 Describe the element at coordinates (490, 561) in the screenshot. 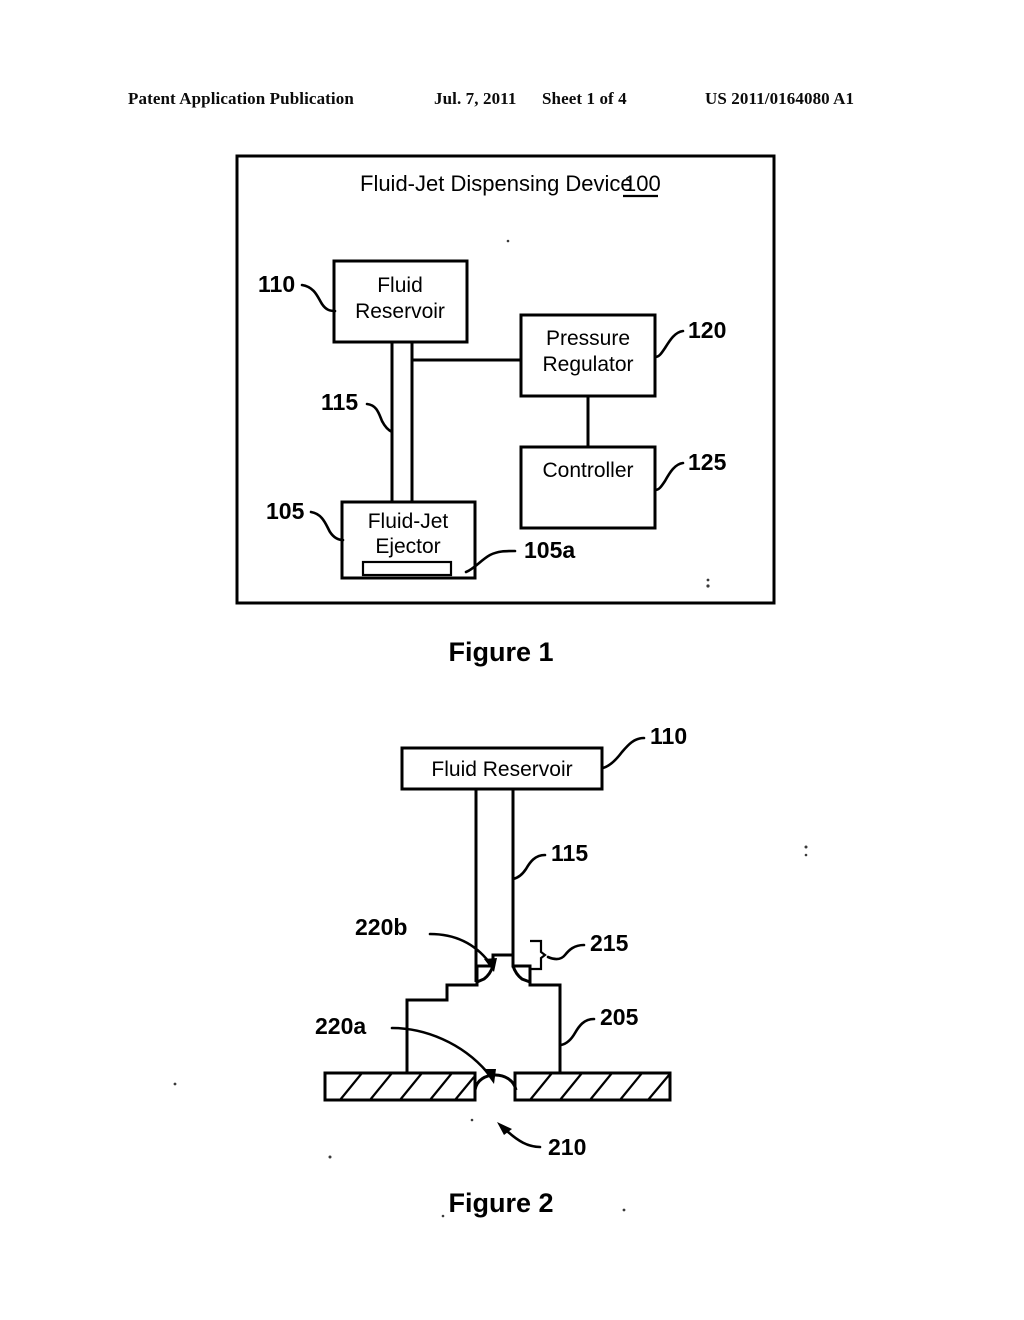

I see `figure1-ref-105a-leader` at that location.